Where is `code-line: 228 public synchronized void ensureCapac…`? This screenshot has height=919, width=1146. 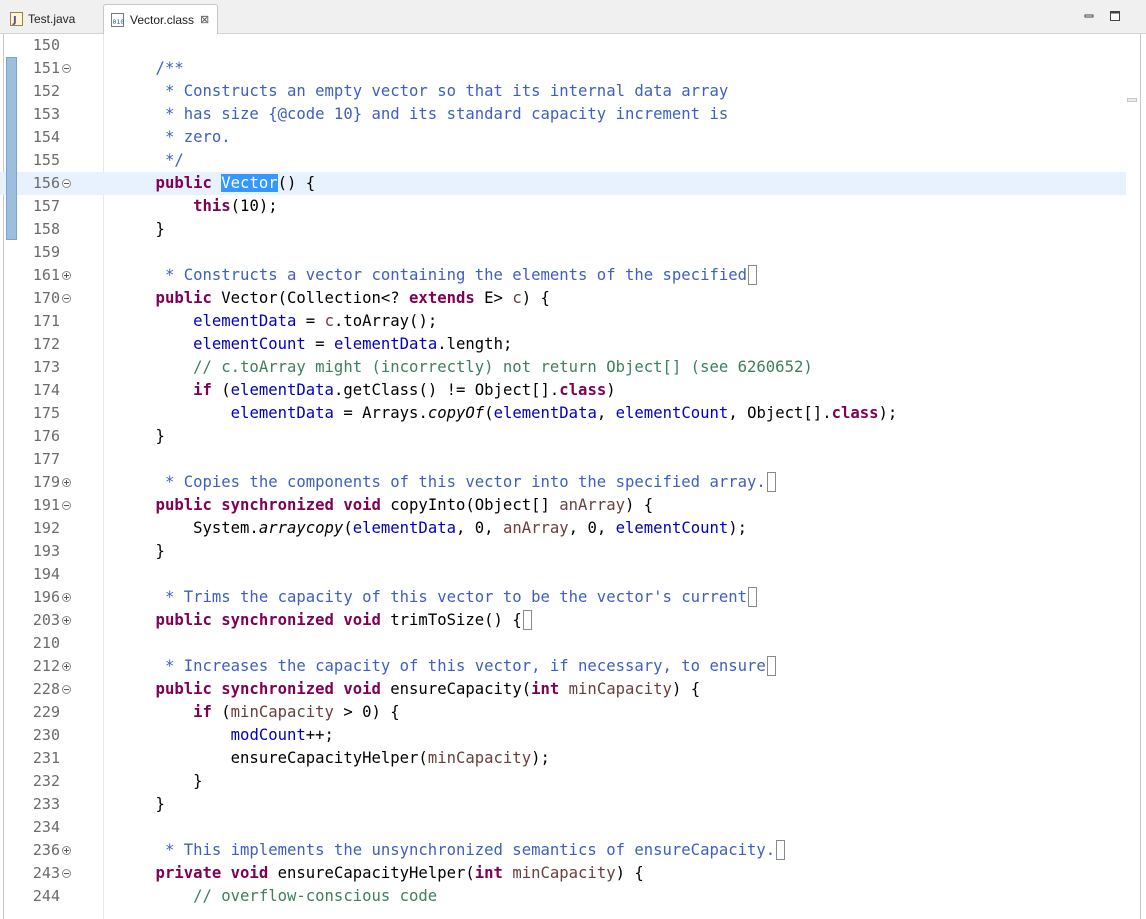
code-line: 228 public synchronized void ensureCapac… is located at coordinates (563, 689).